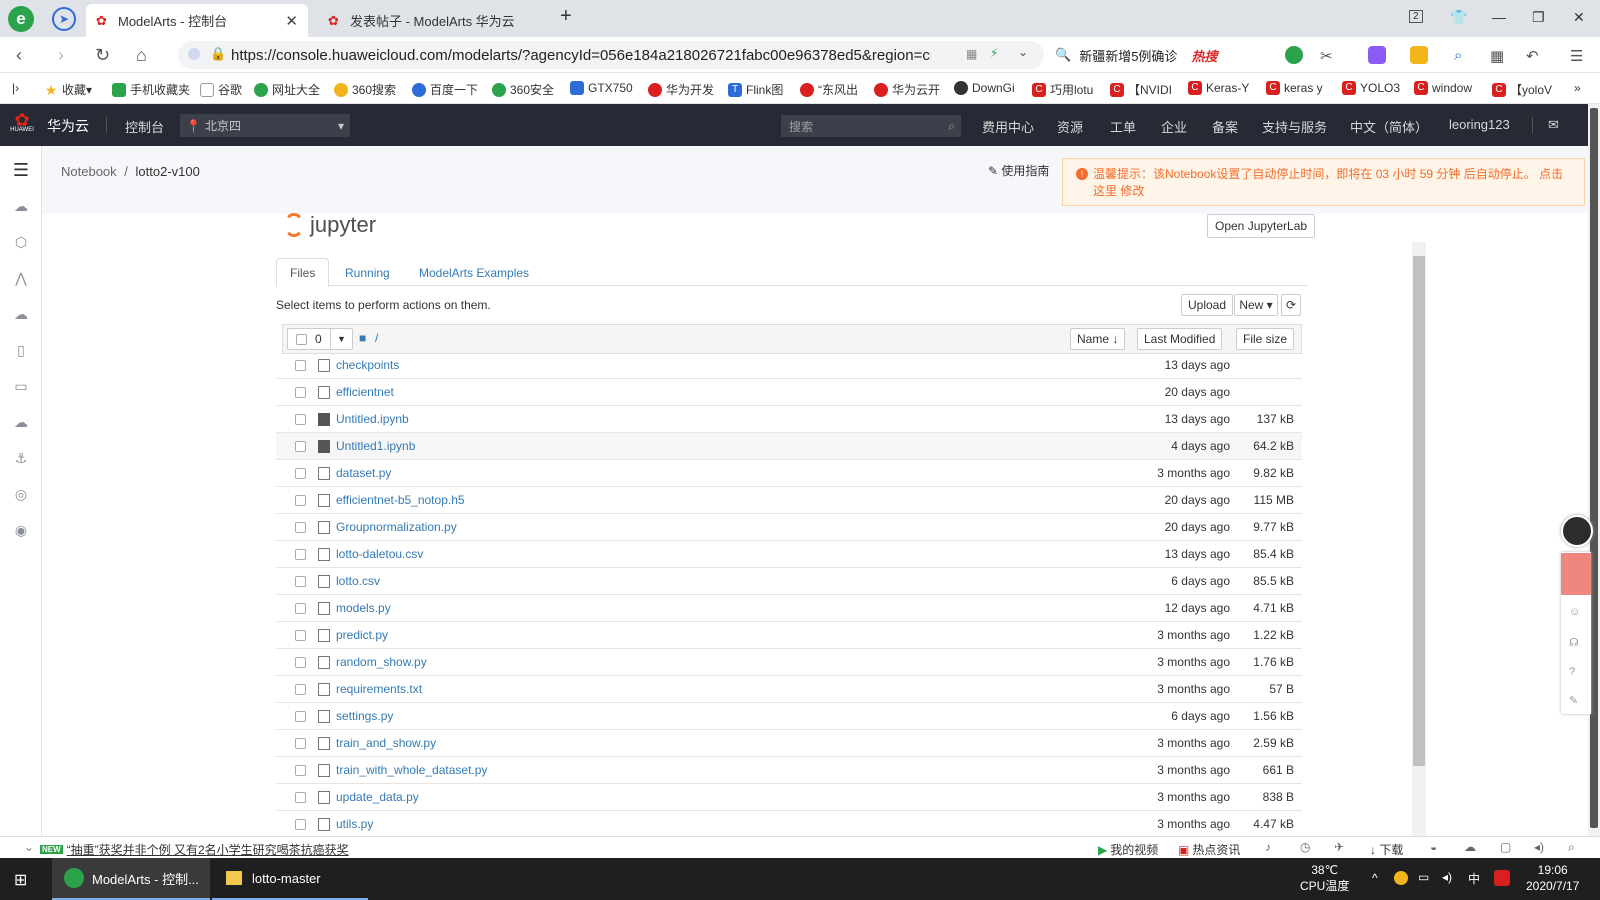 This screenshot has width=1600, height=900. Describe the element at coordinates (789, 689) in the screenshot. I see `file-row: requirements.txt 3 months ago 57 B` at that location.